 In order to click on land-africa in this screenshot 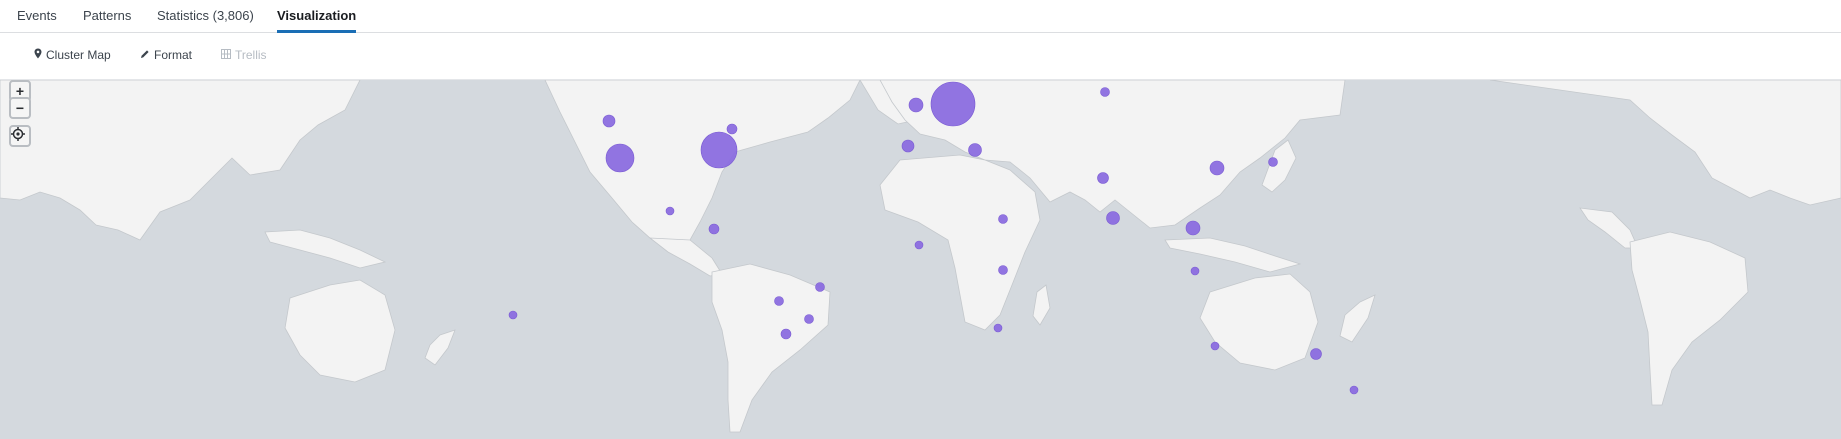, I will do `click(960, 242)`.